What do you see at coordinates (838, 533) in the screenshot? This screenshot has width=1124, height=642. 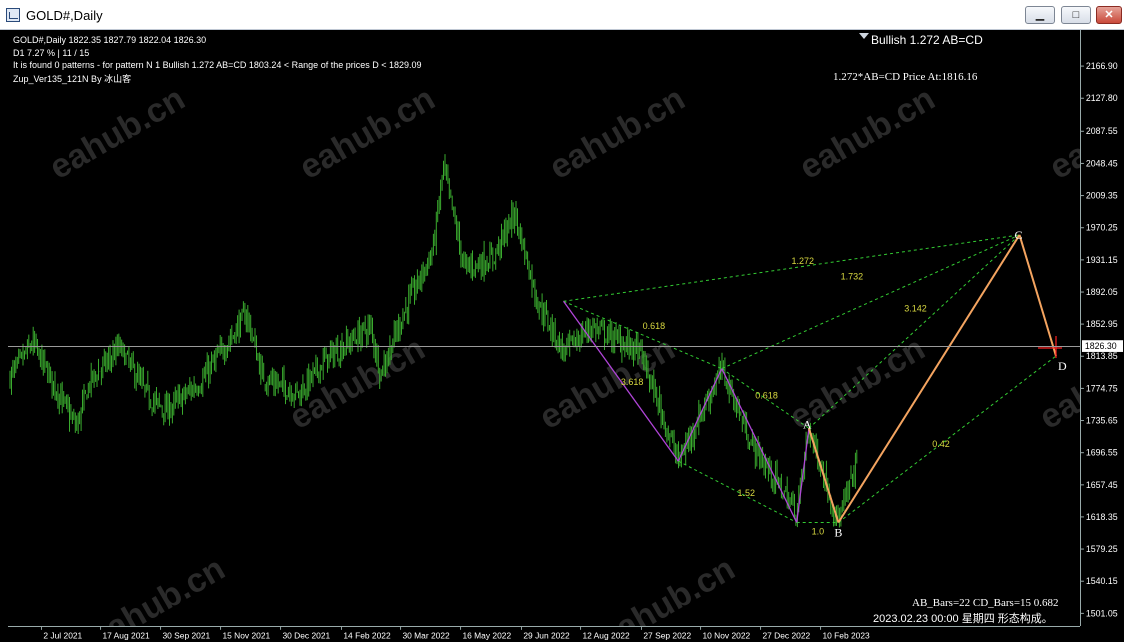 I see `pattern-point-b: B` at bounding box center [838, 533].